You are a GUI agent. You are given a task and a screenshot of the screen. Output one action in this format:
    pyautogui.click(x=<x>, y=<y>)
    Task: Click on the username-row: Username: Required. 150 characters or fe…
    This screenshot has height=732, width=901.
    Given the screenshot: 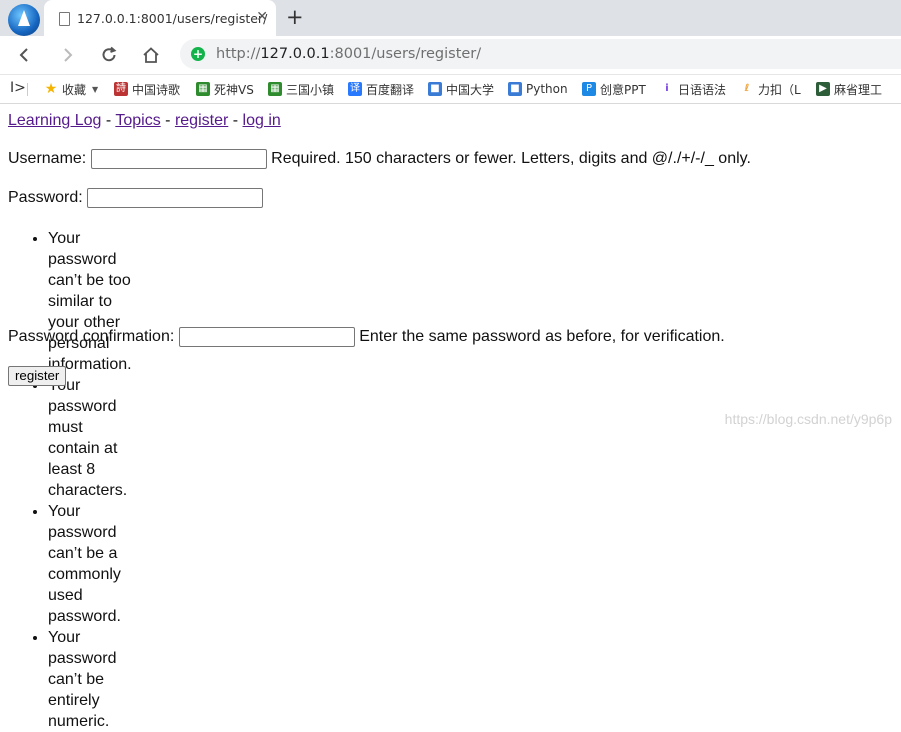 What is the action you would take?
    pyautogui.click(x=379, y=159)
    